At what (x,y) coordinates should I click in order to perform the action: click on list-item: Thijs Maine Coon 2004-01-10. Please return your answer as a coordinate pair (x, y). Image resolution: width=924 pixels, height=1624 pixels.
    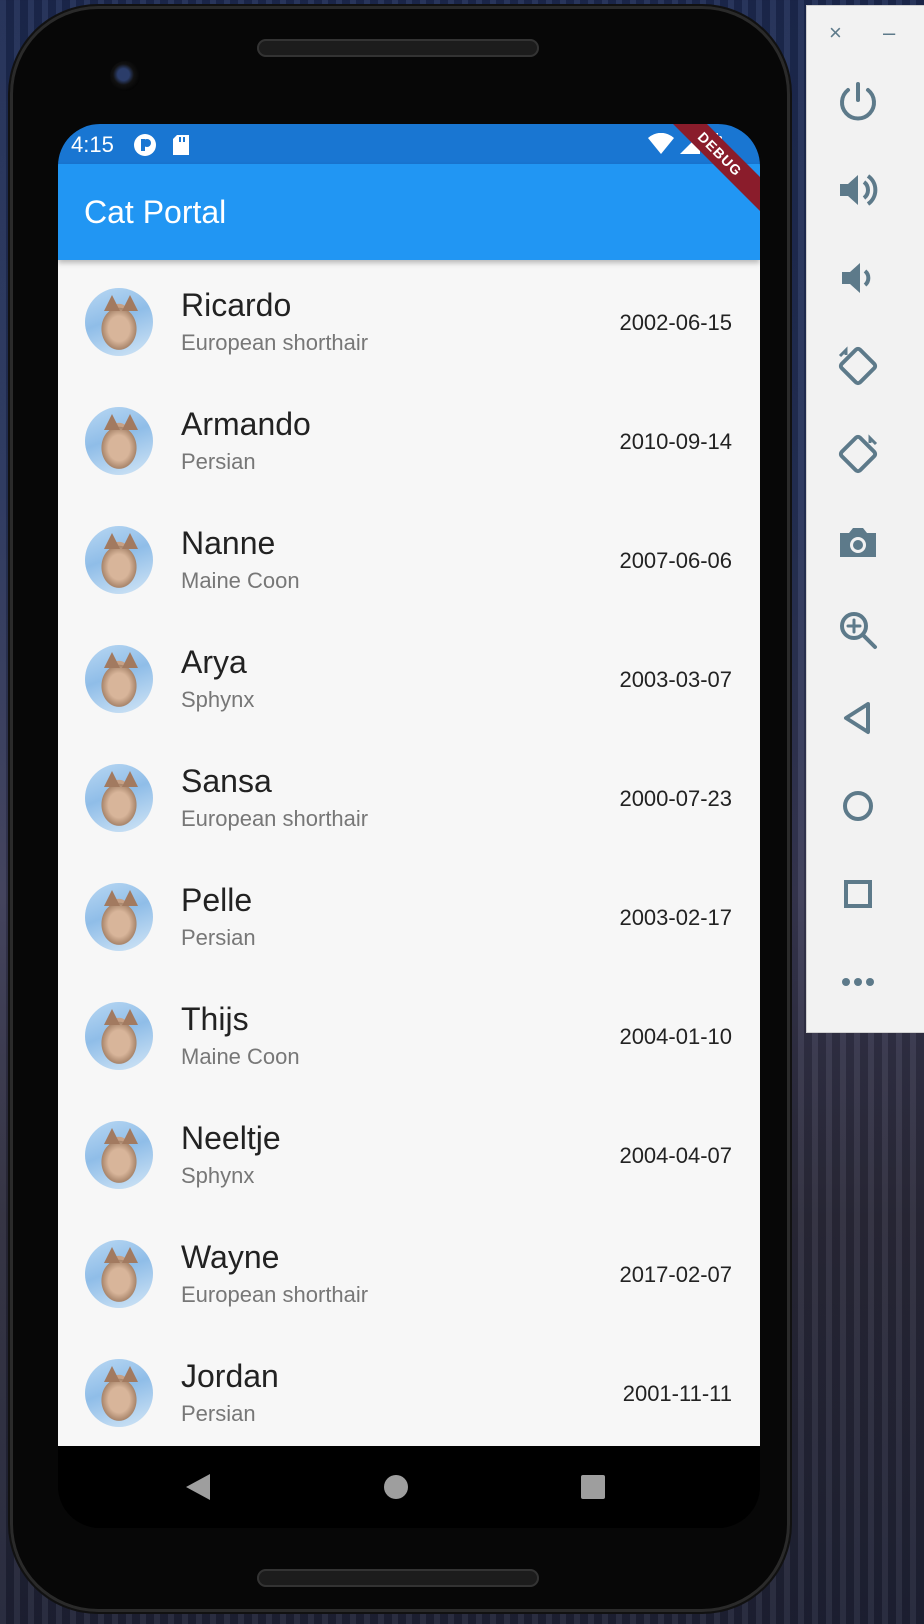
    Looking at the image, I should click on (409, 1035).